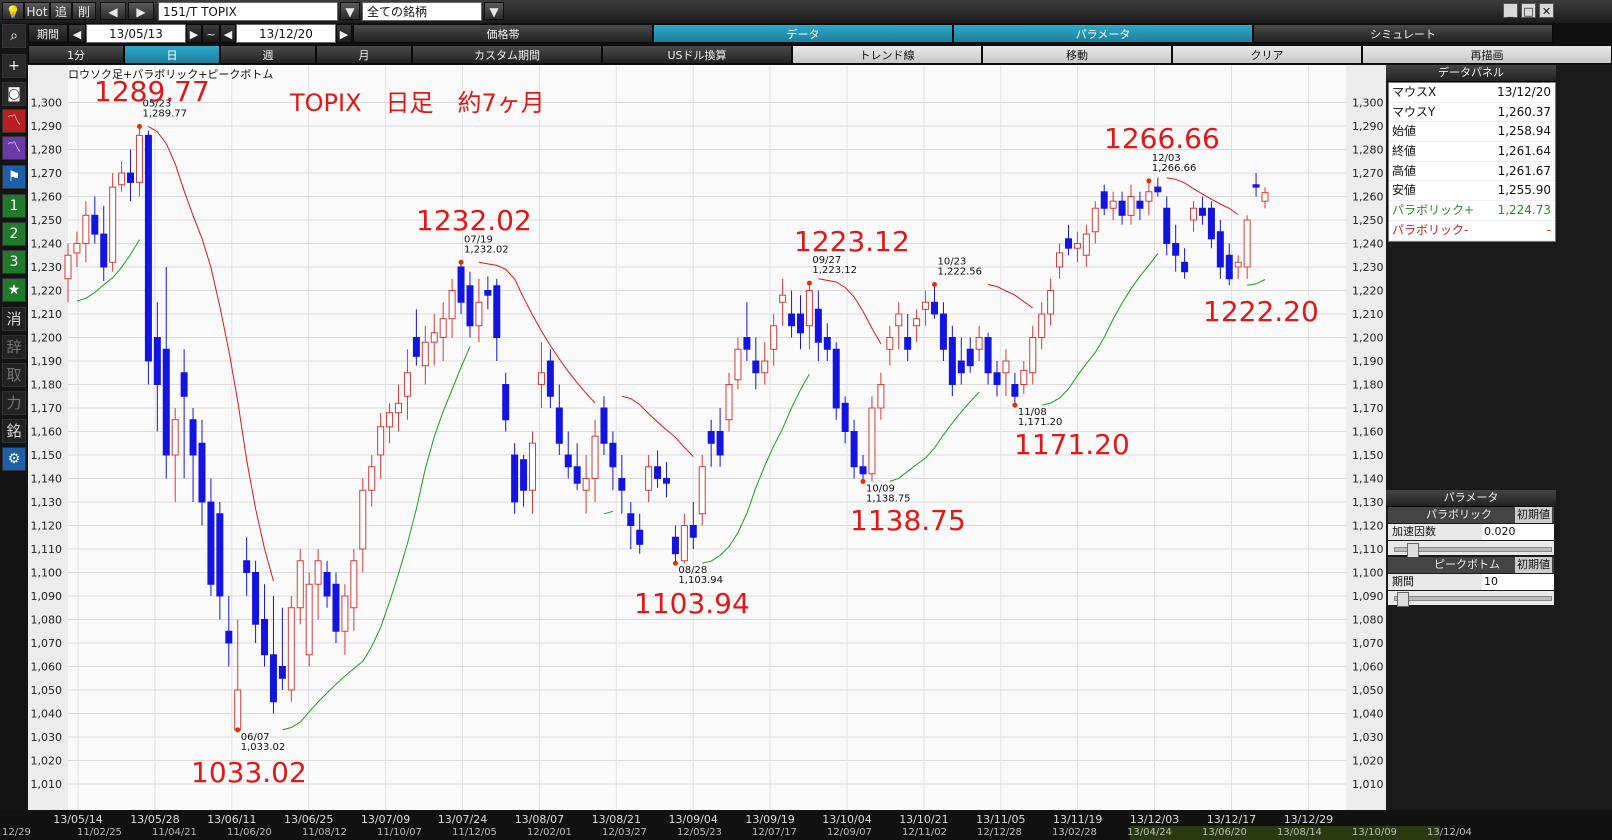 The height and width of the screenshot is (840, 1612). What do you see at coordinates (37, 11) in the screenshot?
I see `hot-button: Hot` at bounding box center [37, 11].